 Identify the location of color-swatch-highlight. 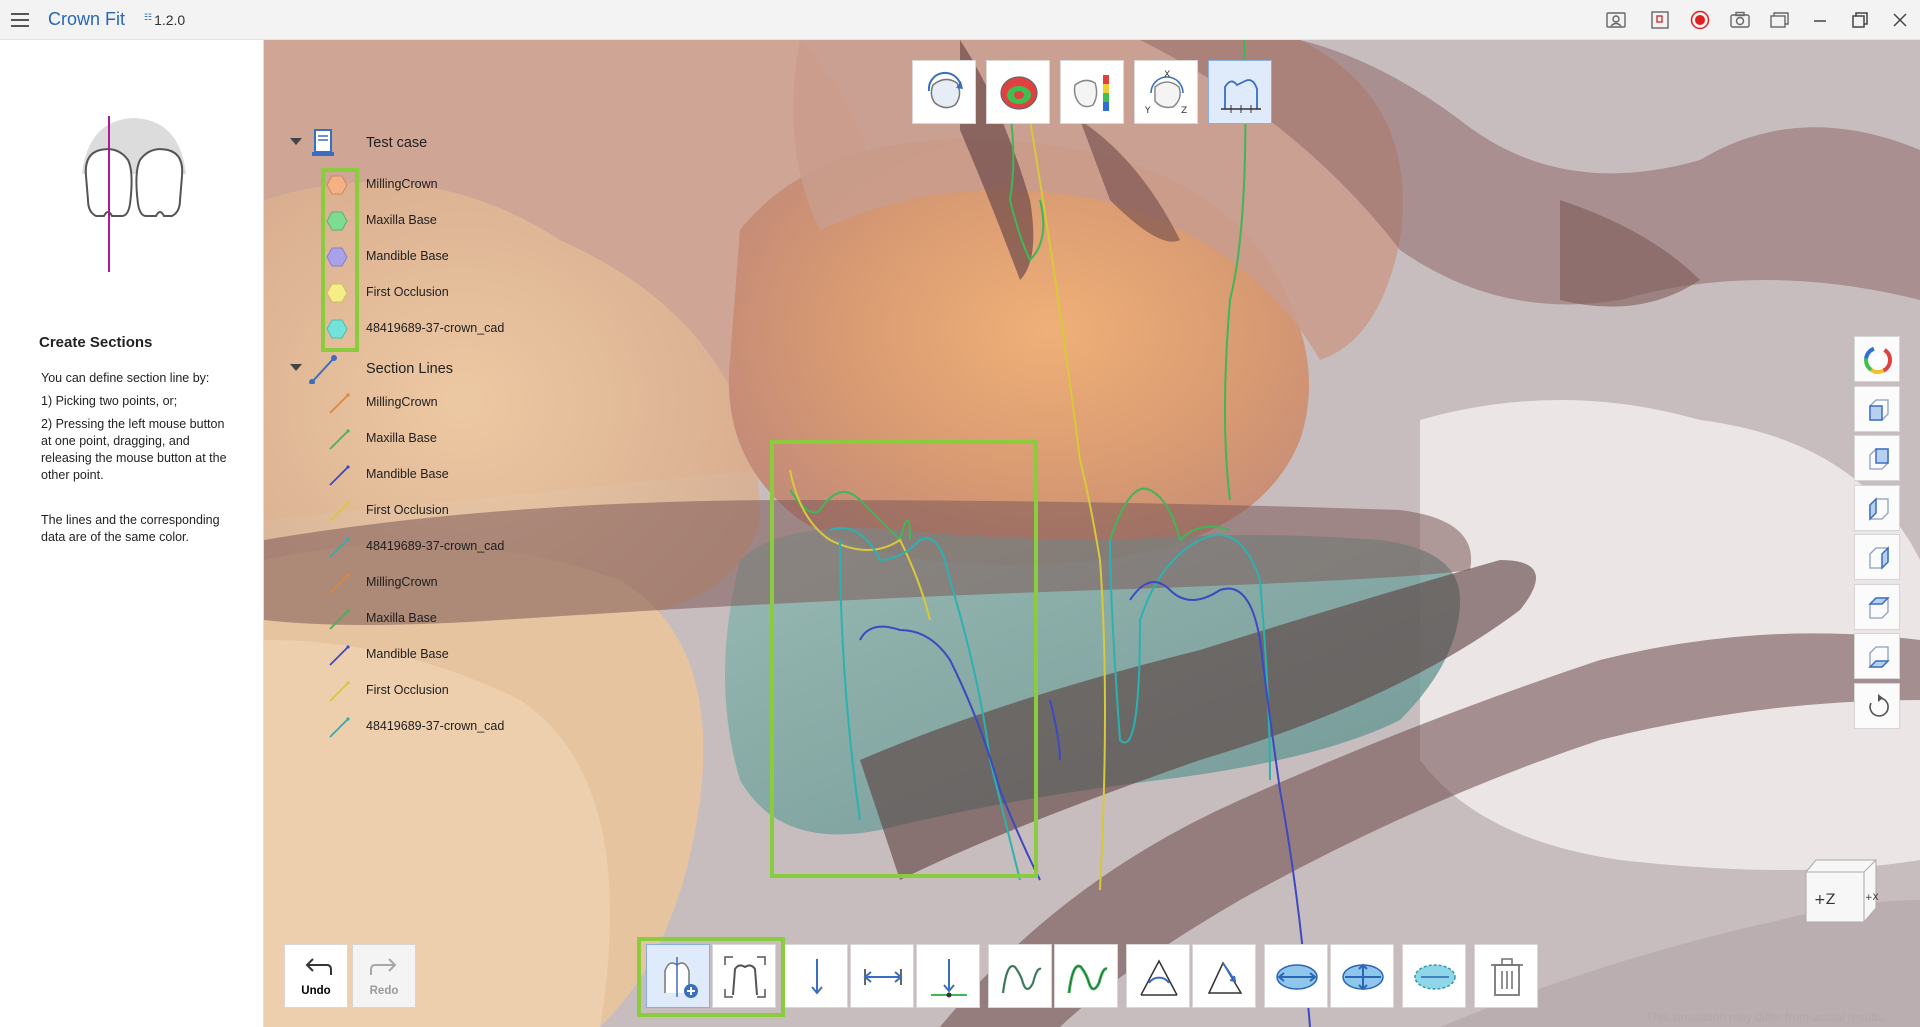
(340, 260).